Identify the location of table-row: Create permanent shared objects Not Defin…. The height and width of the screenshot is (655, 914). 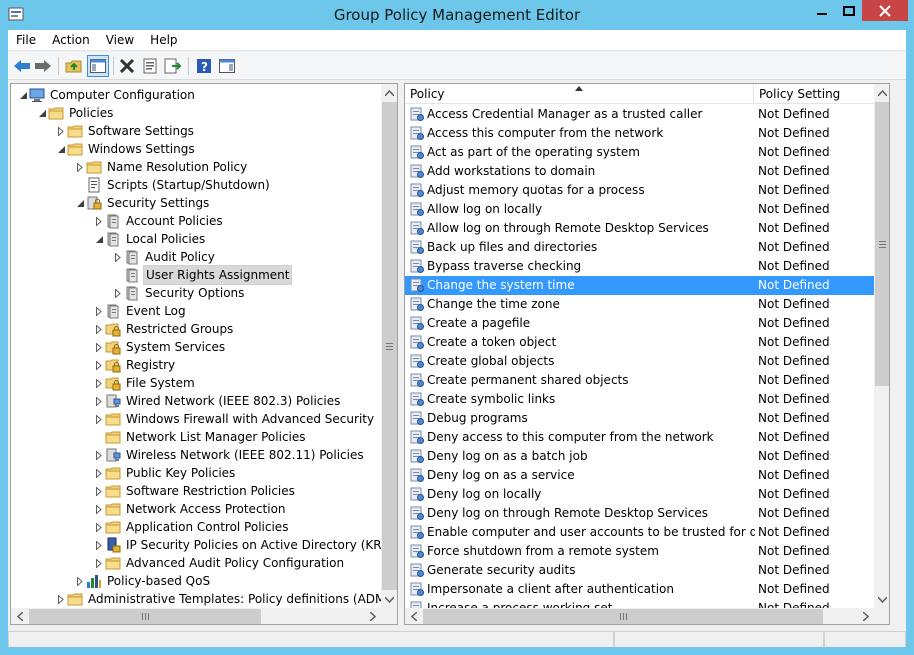
(639, 380).